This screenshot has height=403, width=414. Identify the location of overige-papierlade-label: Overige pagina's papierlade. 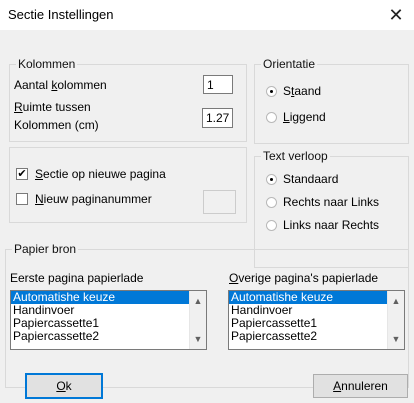
(303, 278).